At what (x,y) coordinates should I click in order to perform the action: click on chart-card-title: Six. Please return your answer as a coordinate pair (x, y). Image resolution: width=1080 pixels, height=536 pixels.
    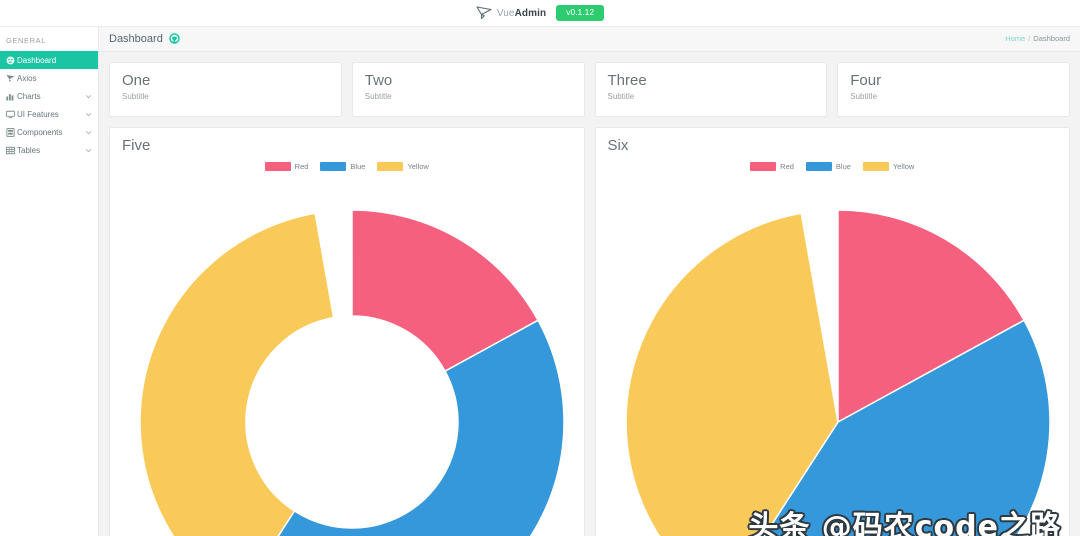
    Looking at the image, I should click on (618, 145).